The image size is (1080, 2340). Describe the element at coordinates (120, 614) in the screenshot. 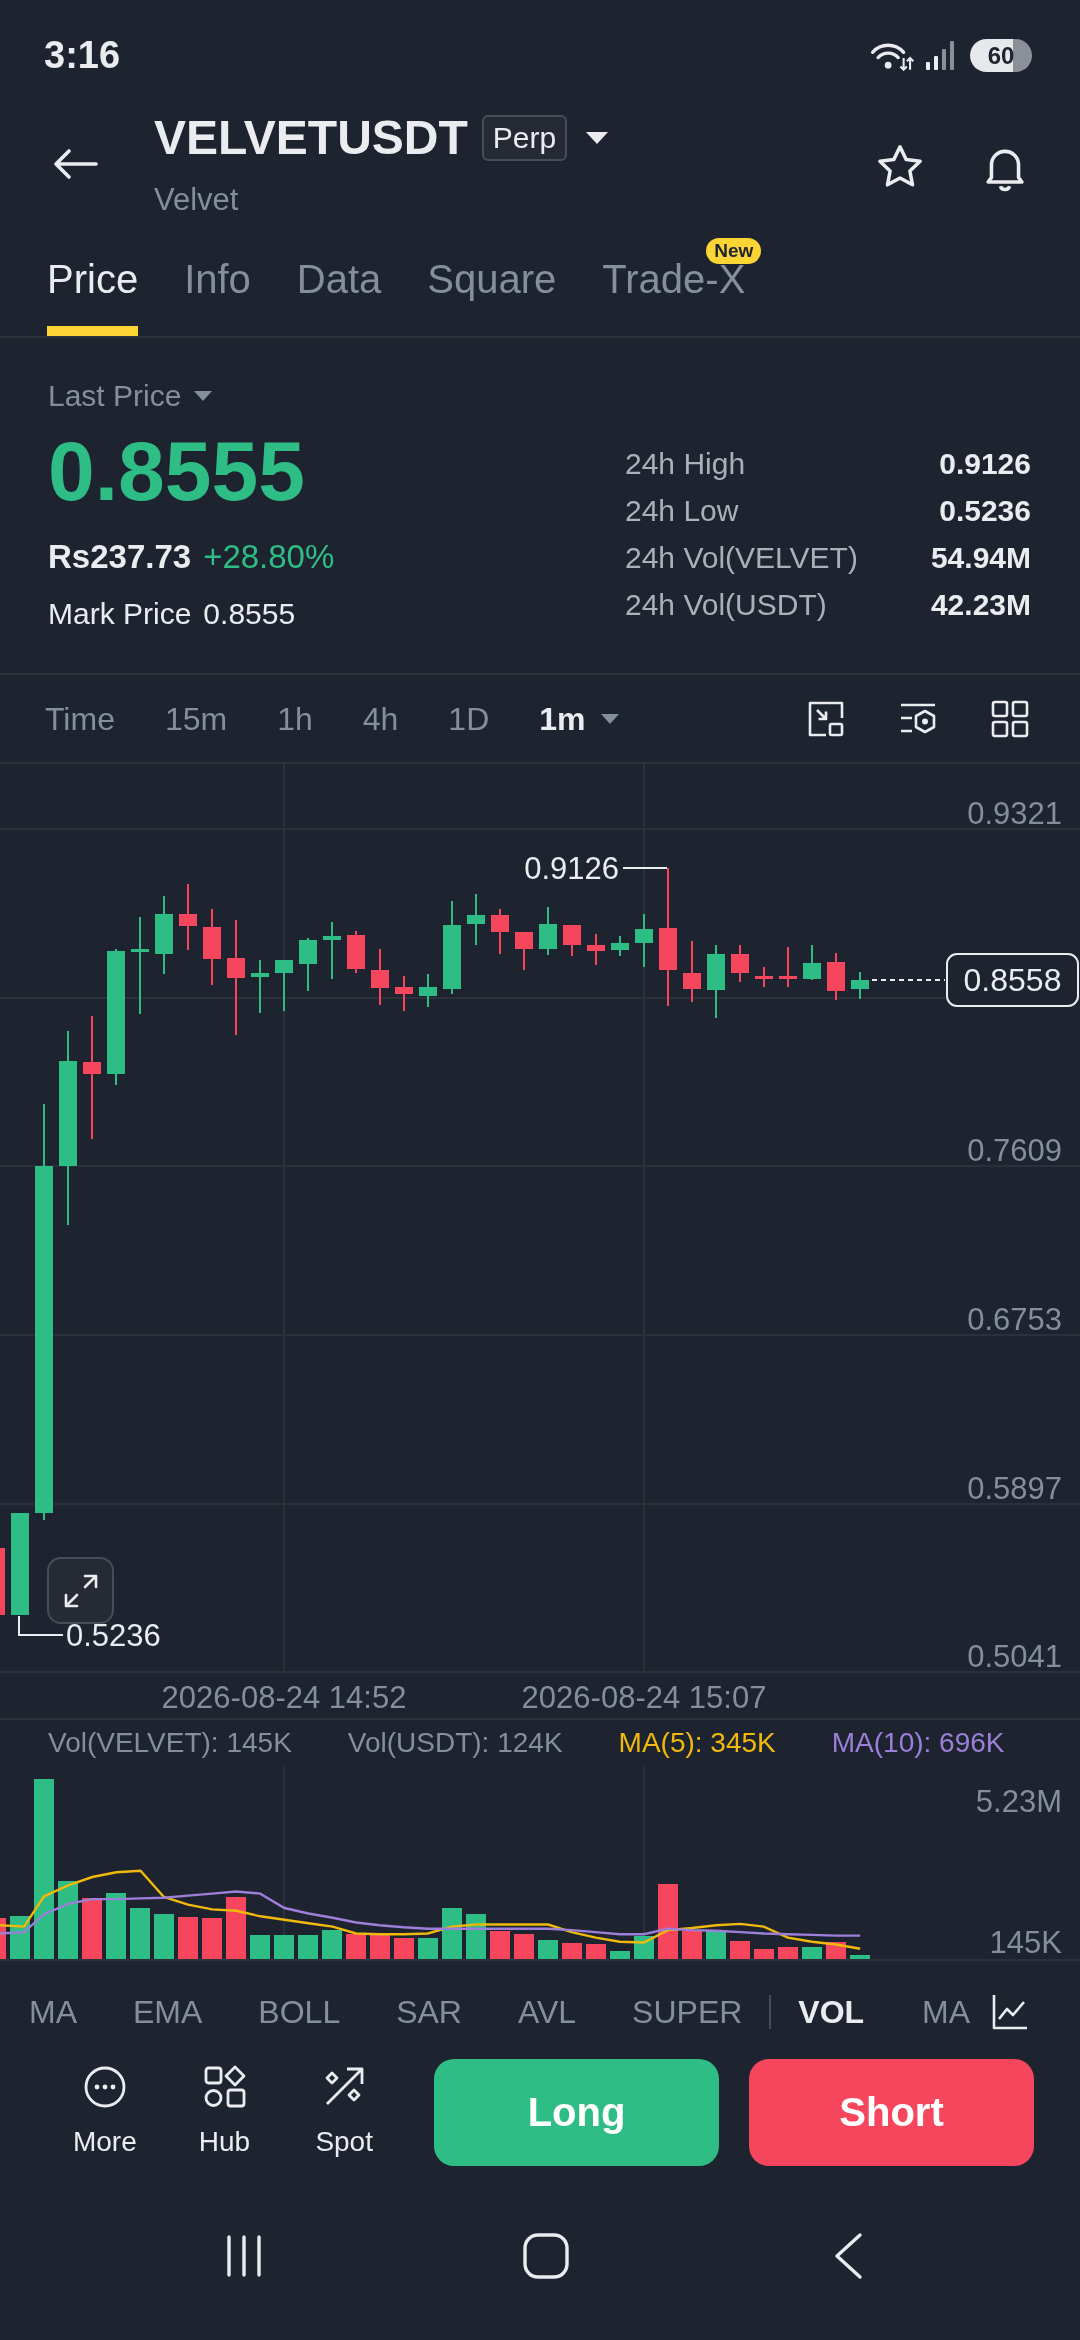

I see `mark-price-label: Mark Price` at that location.